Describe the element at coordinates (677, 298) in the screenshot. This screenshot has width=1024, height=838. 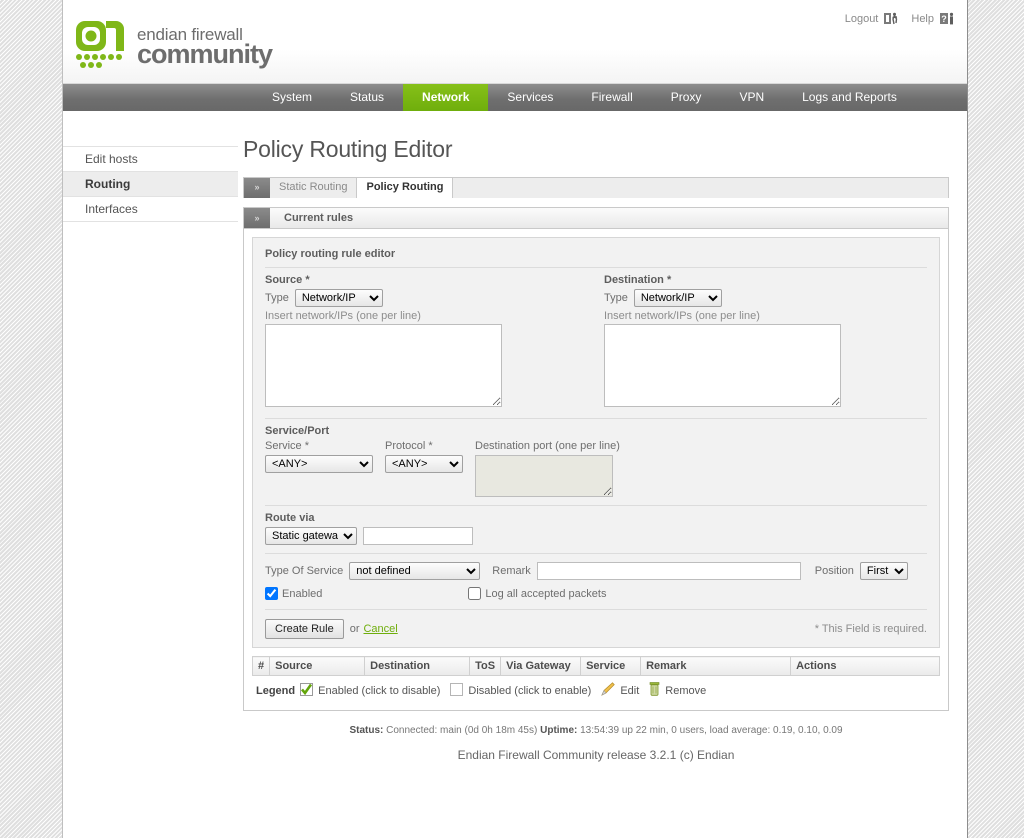
I see `destination-type-select: Network/IP` at that location.